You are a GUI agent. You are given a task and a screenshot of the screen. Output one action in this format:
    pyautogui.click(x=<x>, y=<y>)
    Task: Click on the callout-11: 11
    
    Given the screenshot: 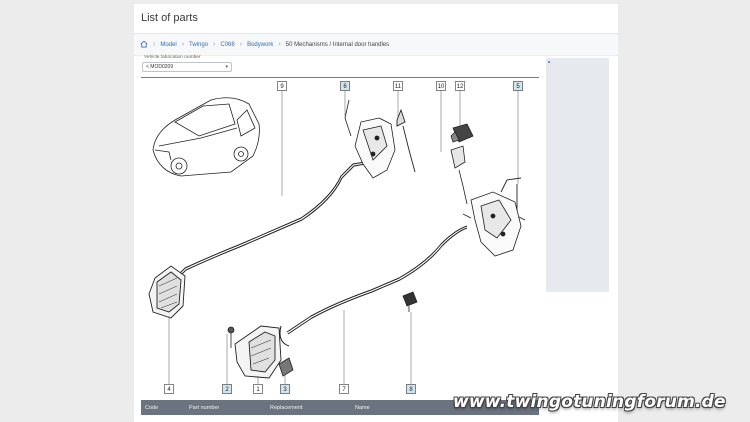 What is the action you would take?
    pyautogui.click(x=398, y=86)
    